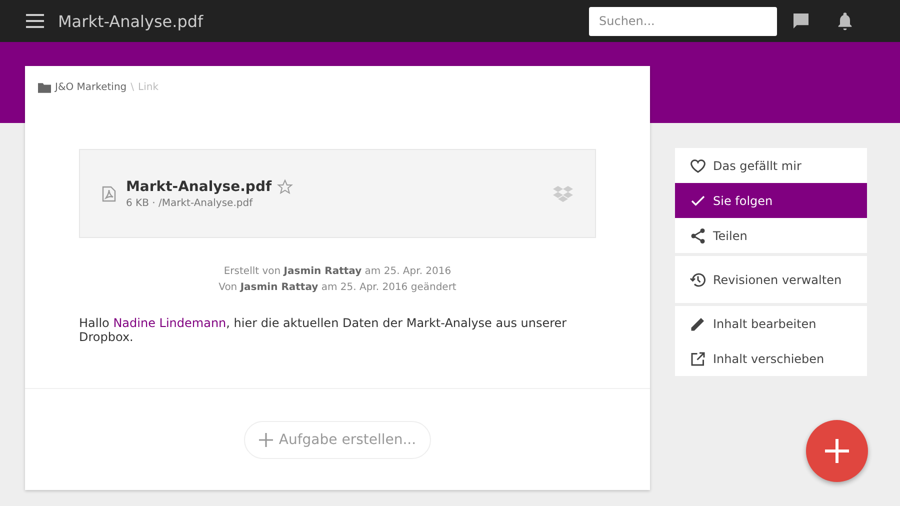 This screenshot has width=900, height=506. I want to click on menu-icon, so click(35, 21).